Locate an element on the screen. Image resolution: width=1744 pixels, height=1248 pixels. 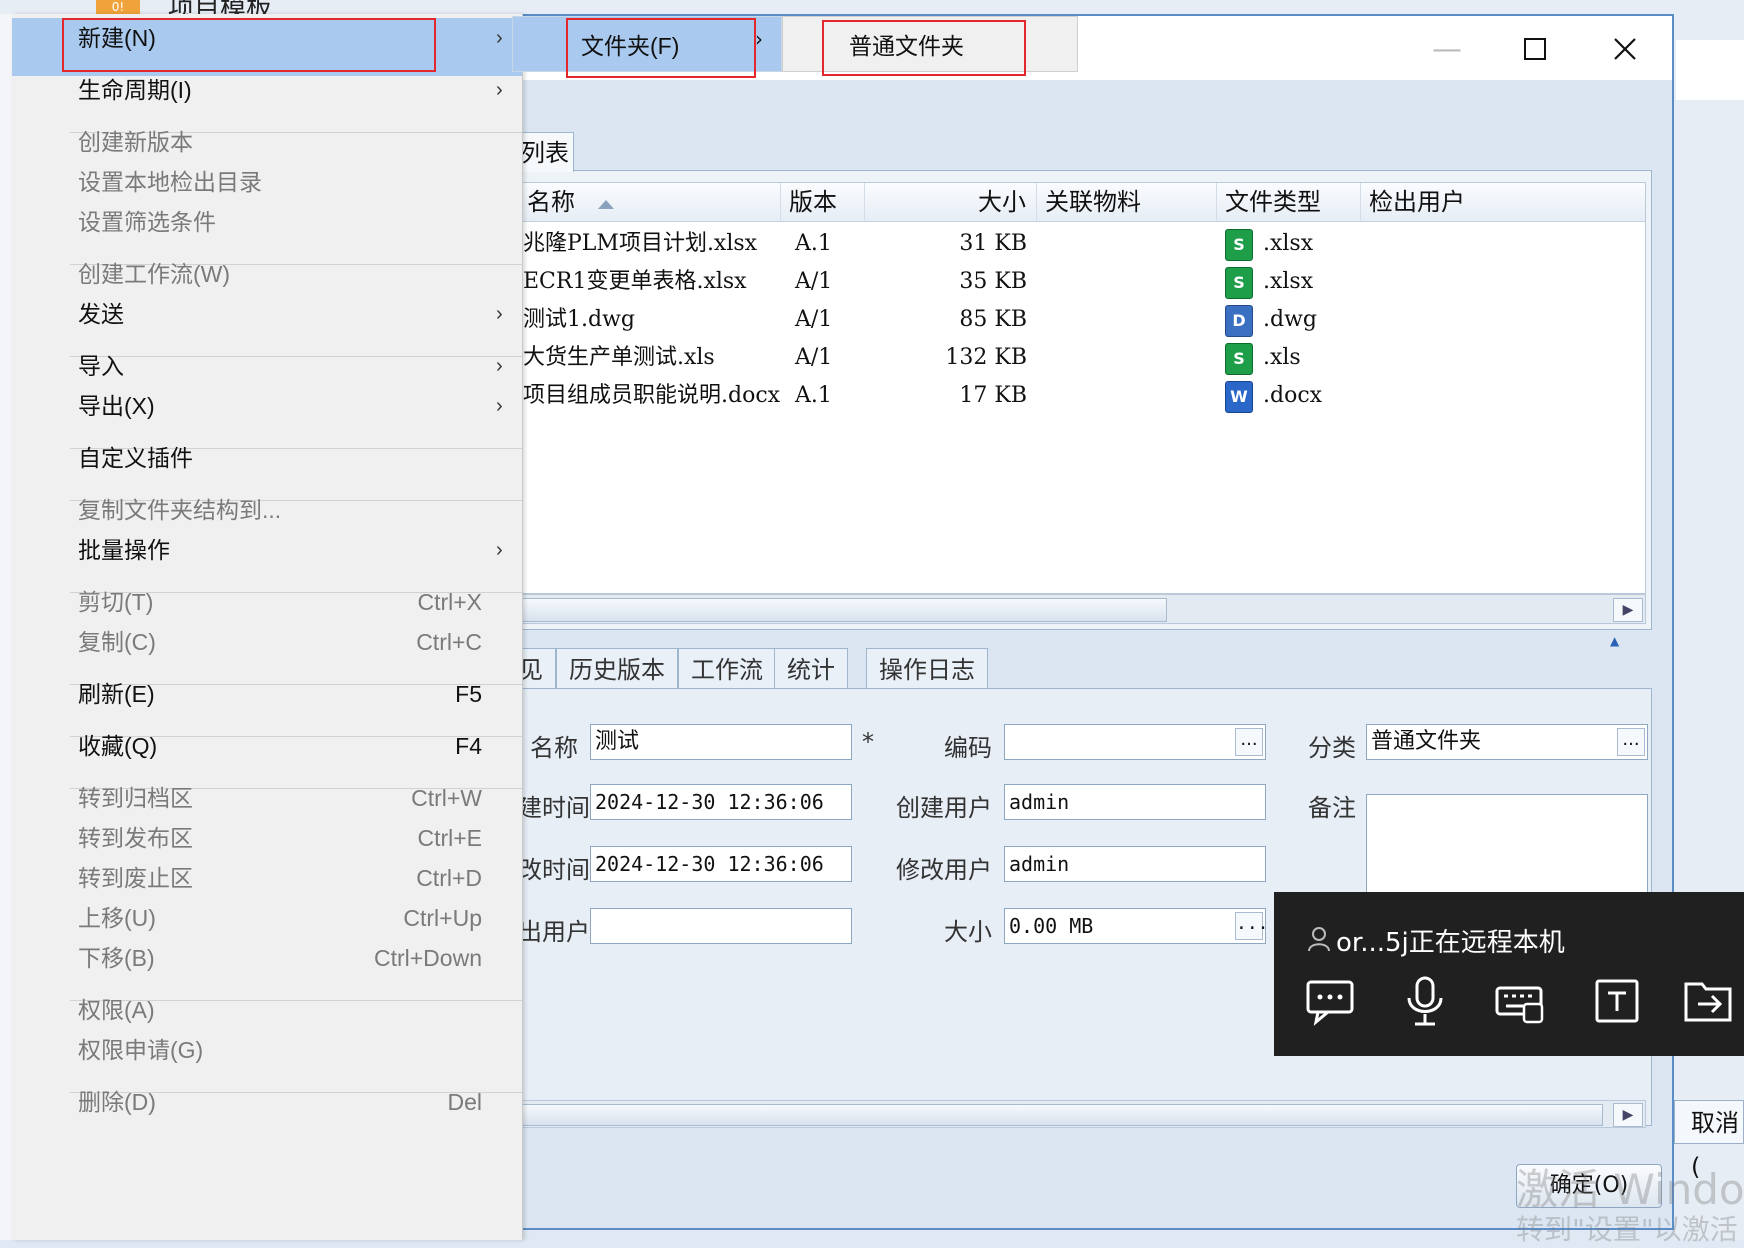
menu-item-import: 导入 › is located at coordinates (267, 366).